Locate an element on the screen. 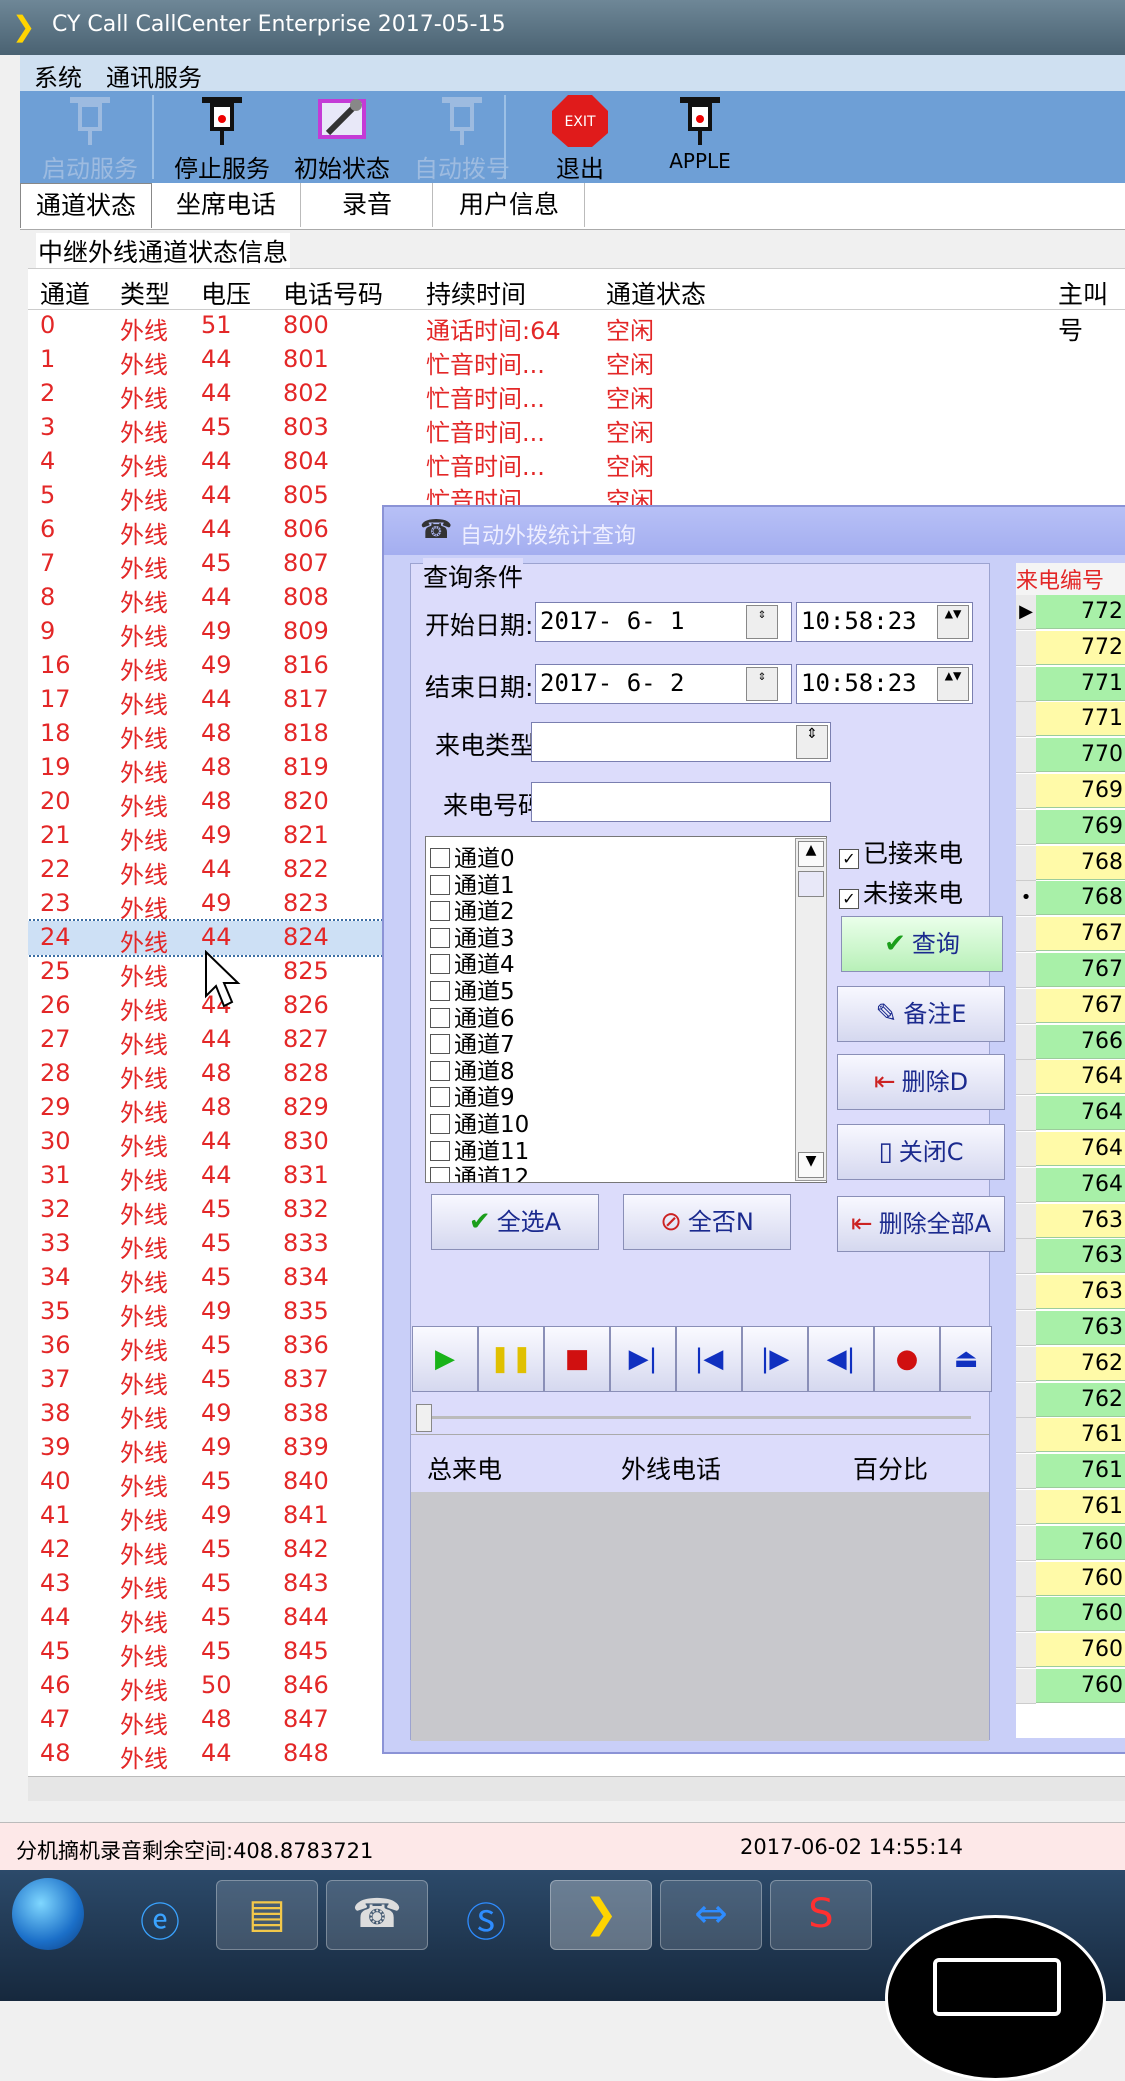 This screenshot has width=1125, height=2081. missed-checkbox: ✓ 未接来电 is located at coordinates (901, 892).